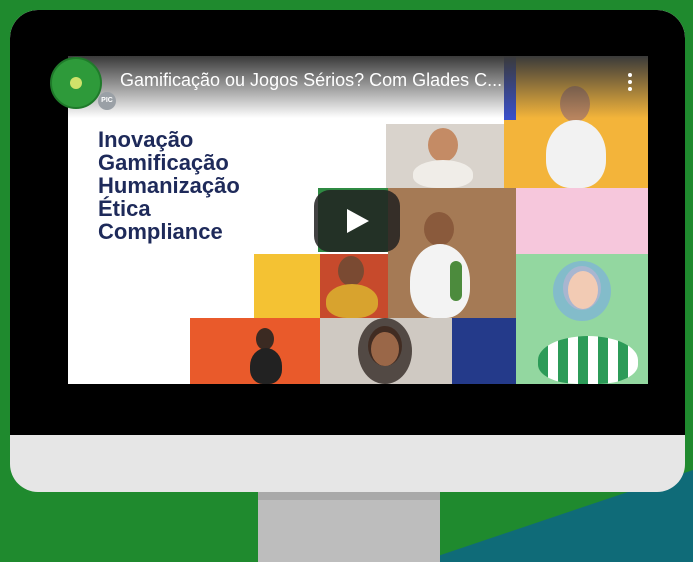 The width and height of the screenshot is (693, 562). What do you see at coordinates (349, 496) in the screenshot?
I see `monitor-stand-shadow` at bounding box center [349, 496].